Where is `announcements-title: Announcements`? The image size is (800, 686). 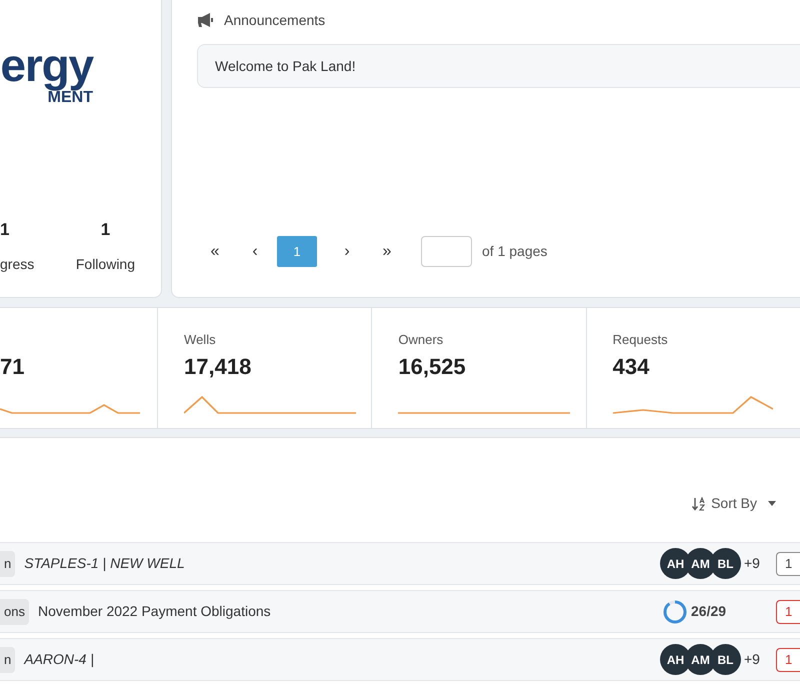 announcements-title: Announcements is located at coordinates (275, 20).